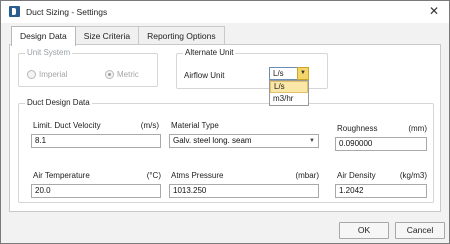 The image size is (450, 244). I want to click on imperial-label: Imperial, so click(53, 74).